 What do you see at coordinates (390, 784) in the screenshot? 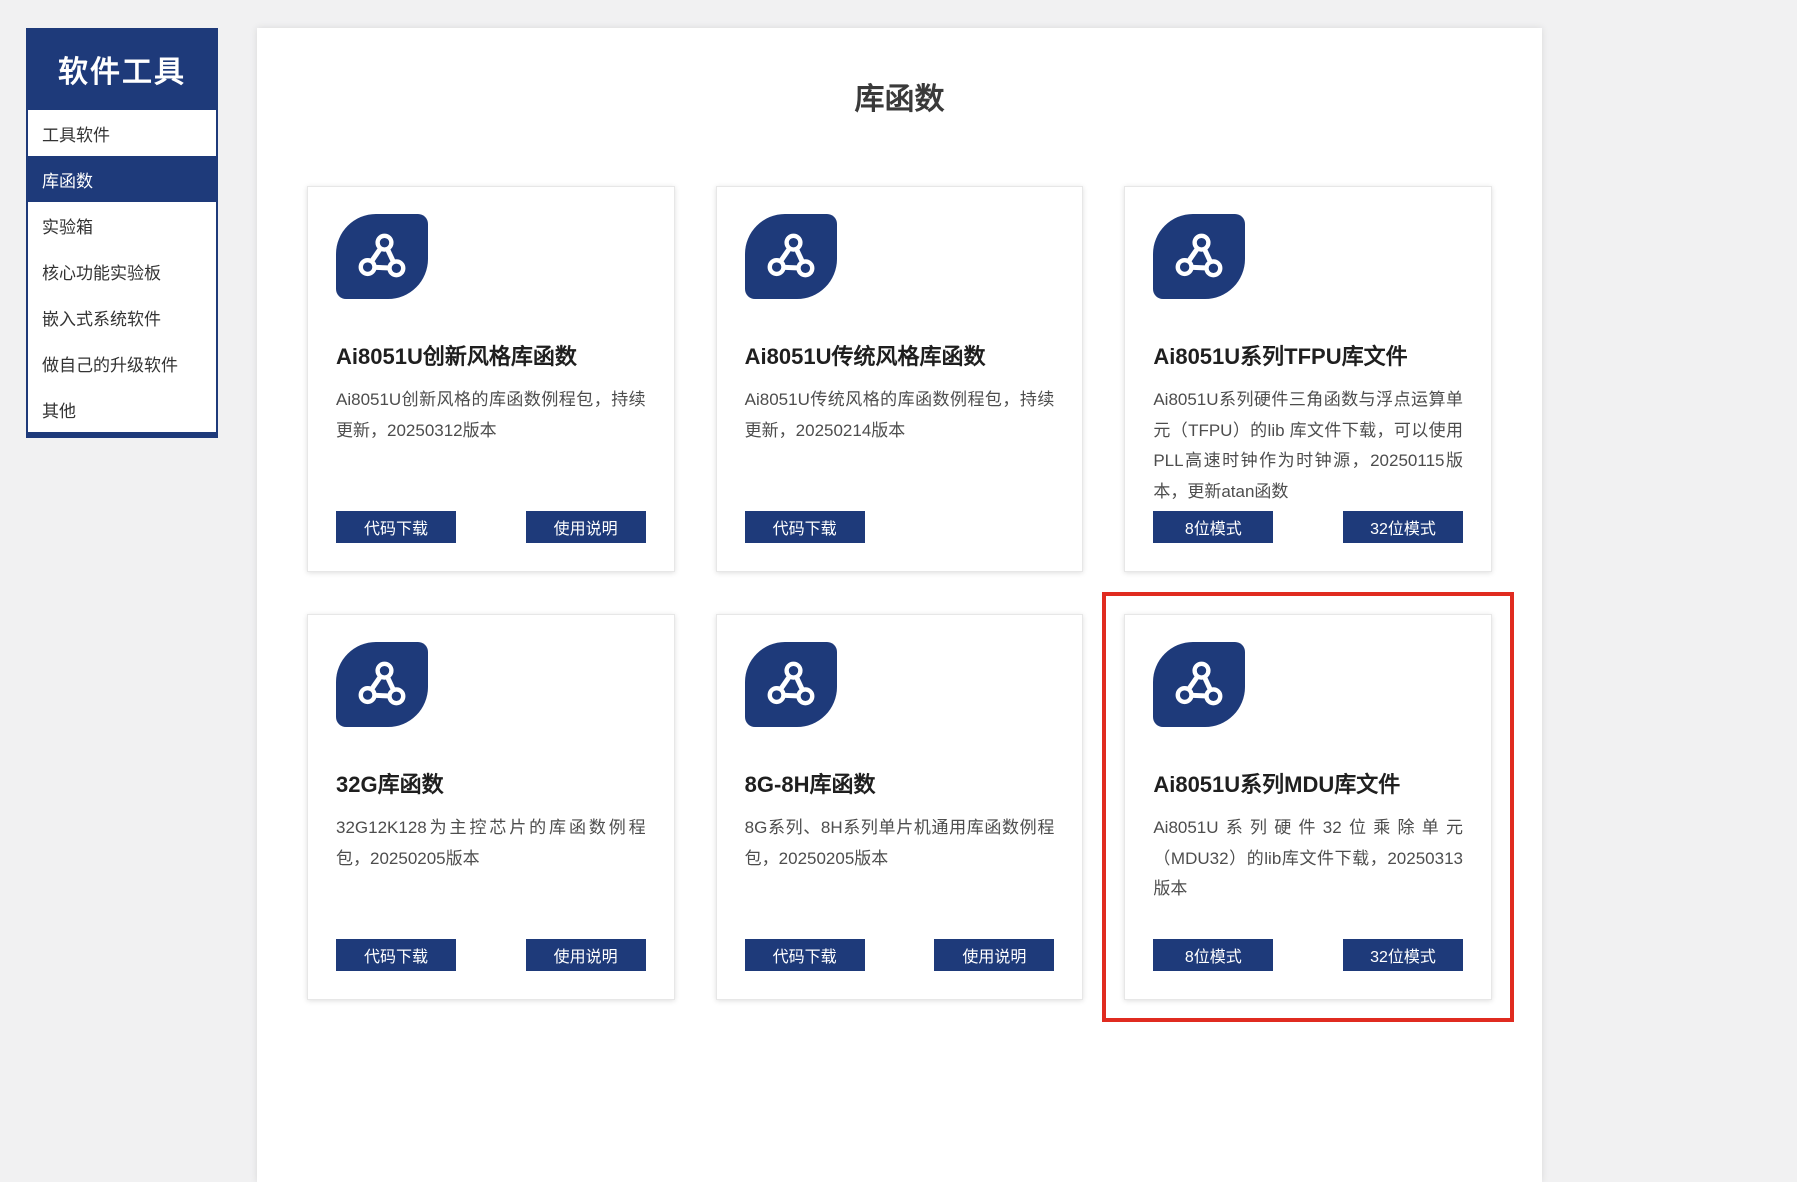
I see `card-title: 32G库函数` at bounding box center [390, 784].